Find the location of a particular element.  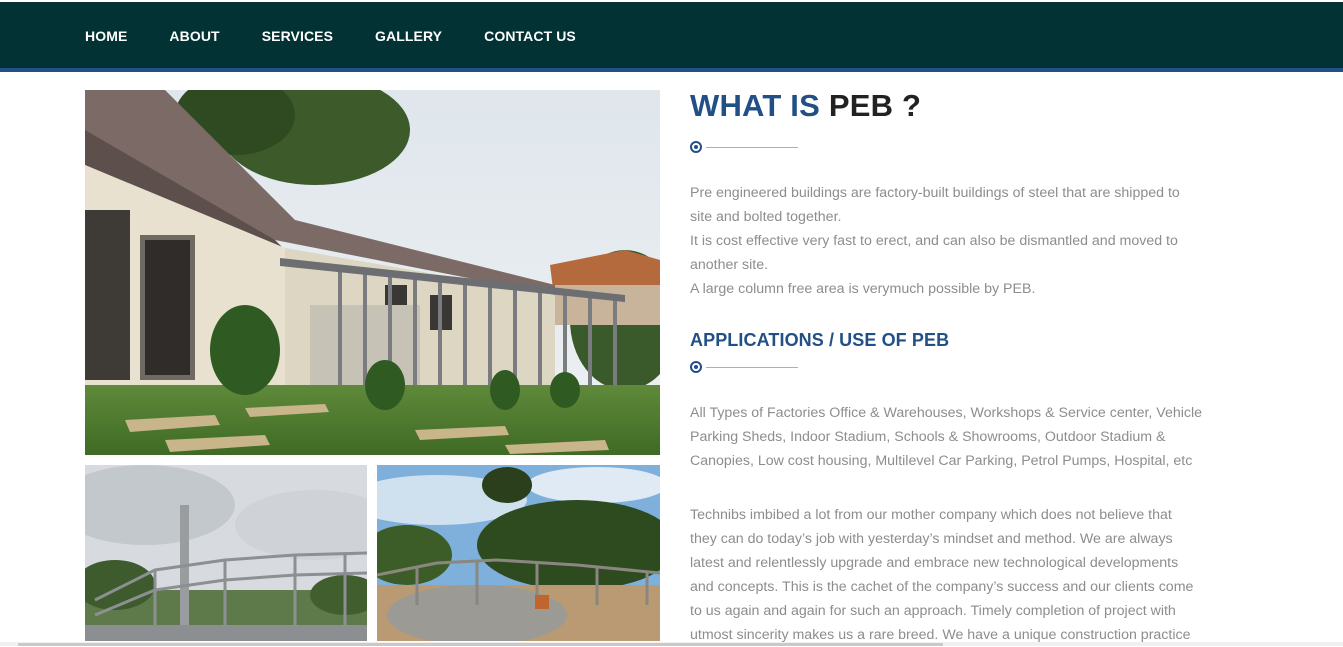

title-divider is located at coordinates (745, 149).